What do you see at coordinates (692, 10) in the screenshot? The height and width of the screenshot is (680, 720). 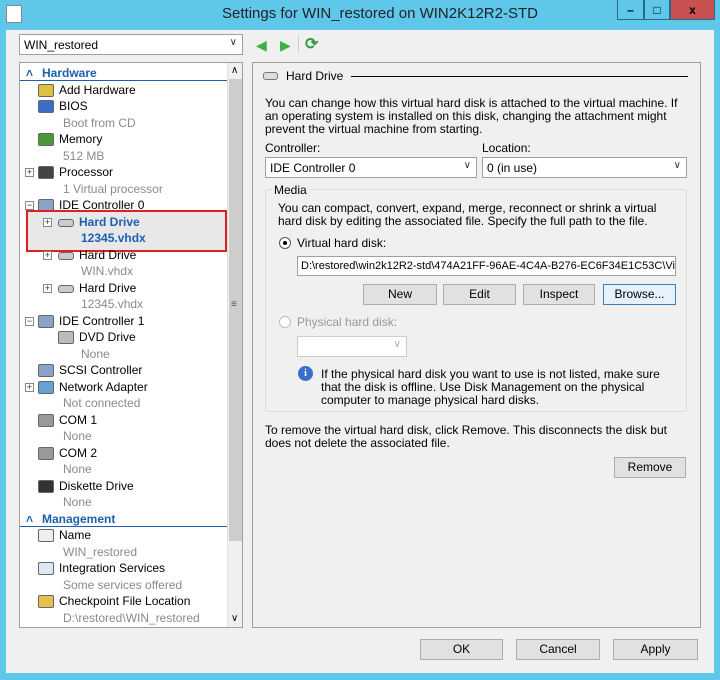 I see `close-button: x` at bounding box center [692, 10].